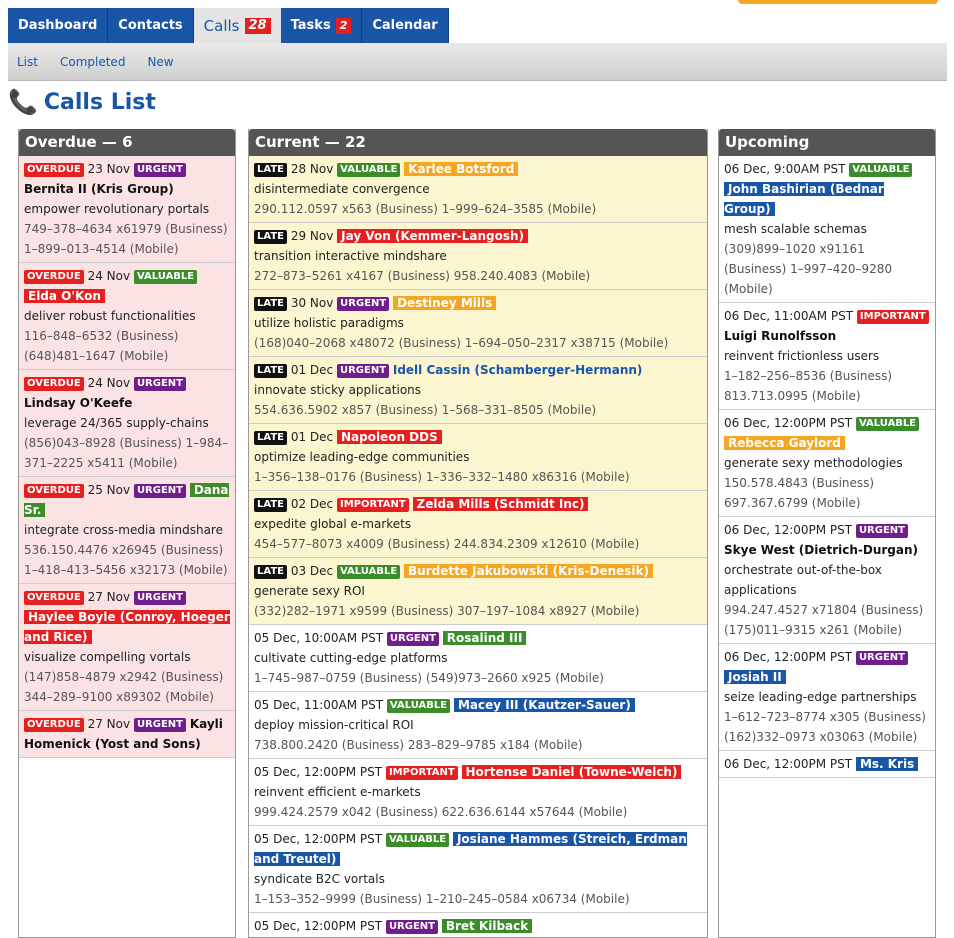 This screenshot has height=938, width=954. What do you see at coordinates (421, 773) in the screenshot?
I see `important-tag: IMPORTANT` at bounding box center [421, 773].